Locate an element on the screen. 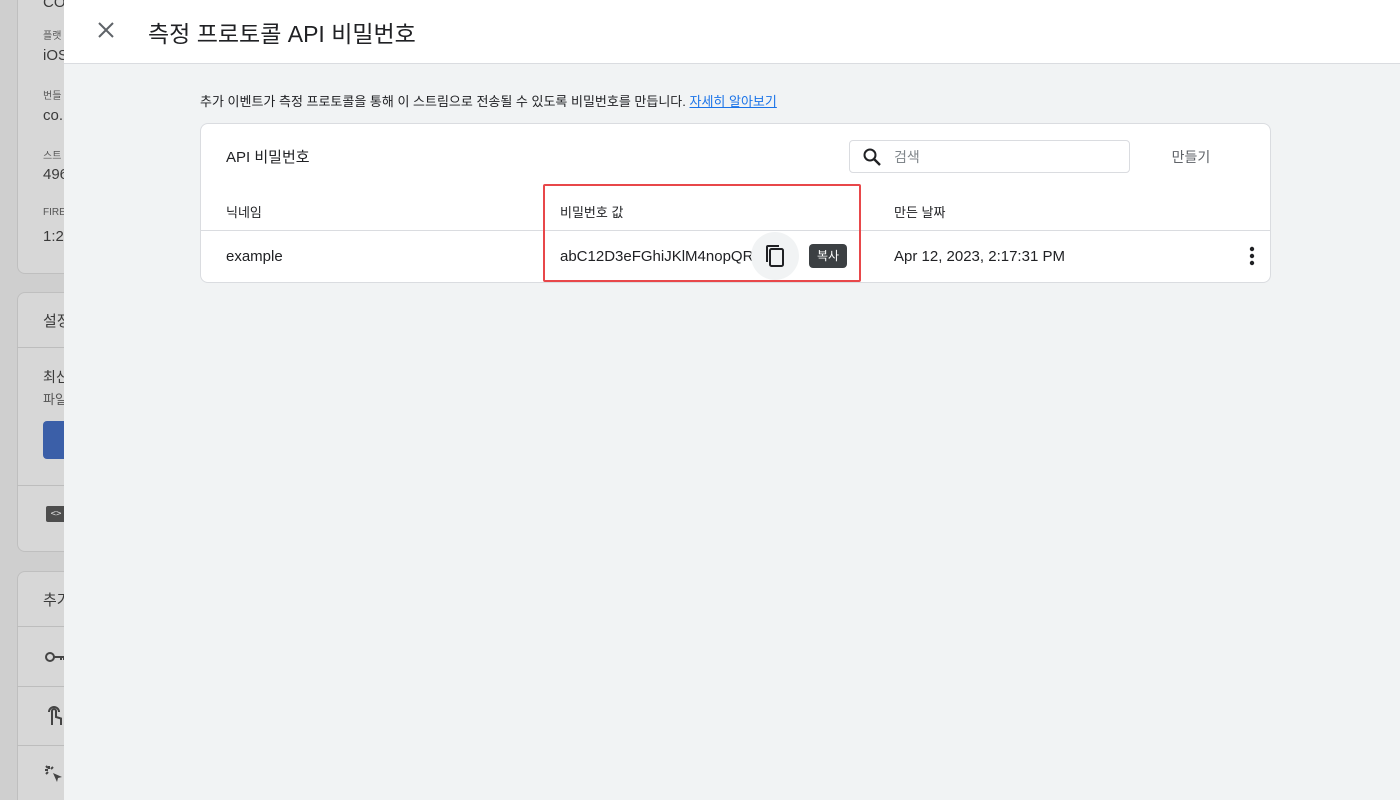 The image size is (1400, 800). background-top-text: CO is located at coordinates (53, 5).